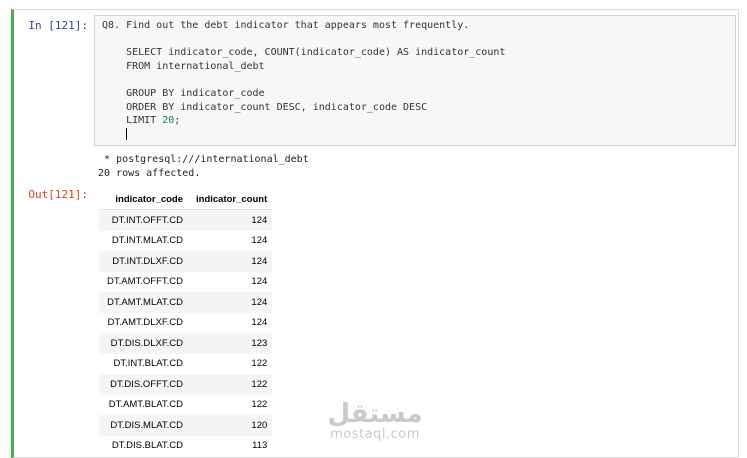 This screenshot has height=458, width=747. What do you see at coordinates (147, 261) in the screenshot?
I see `table-cell: DT.INT.DLXF.CD` at bounding box center [147, 261].